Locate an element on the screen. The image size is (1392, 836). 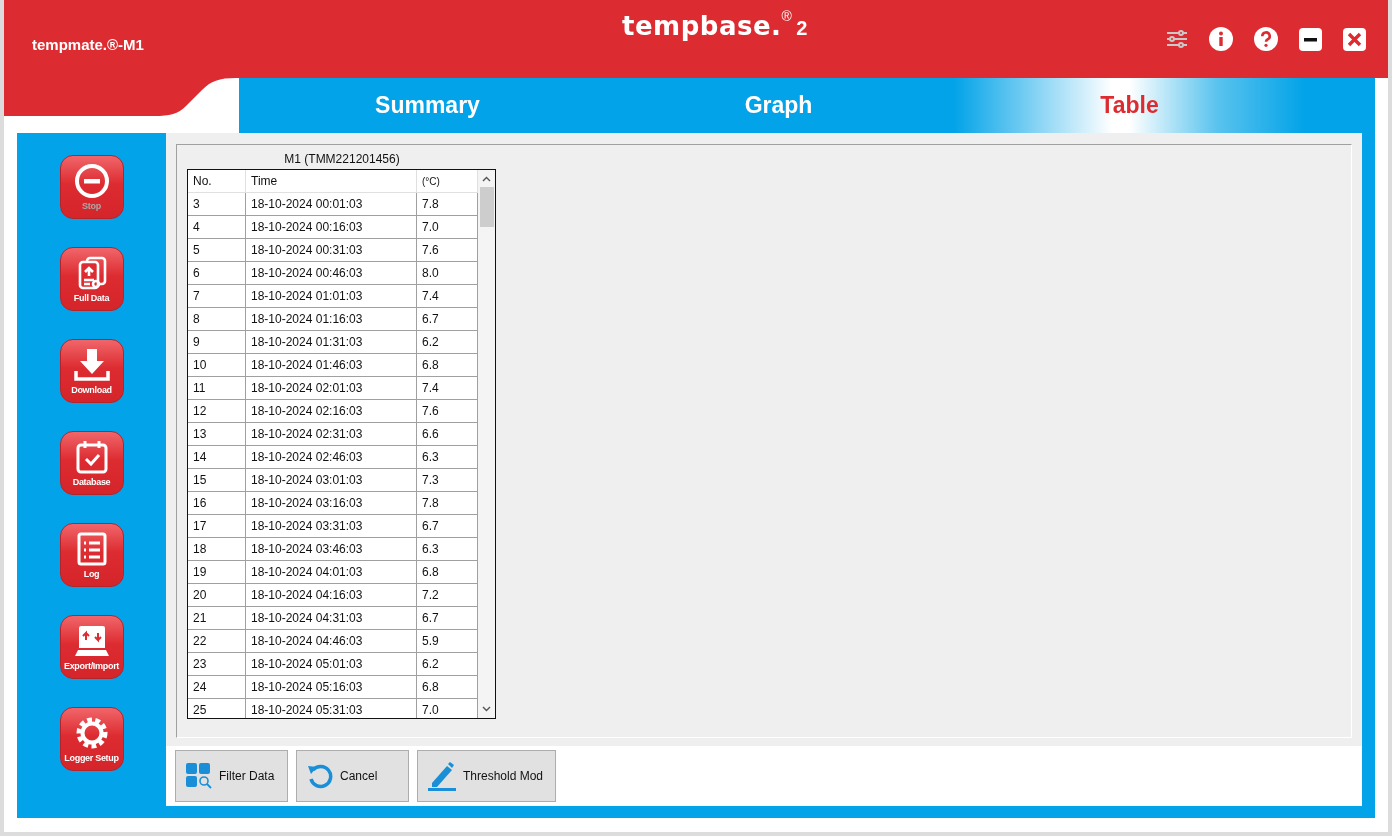
table-cell: 7 is located at coordinates (217, 296).